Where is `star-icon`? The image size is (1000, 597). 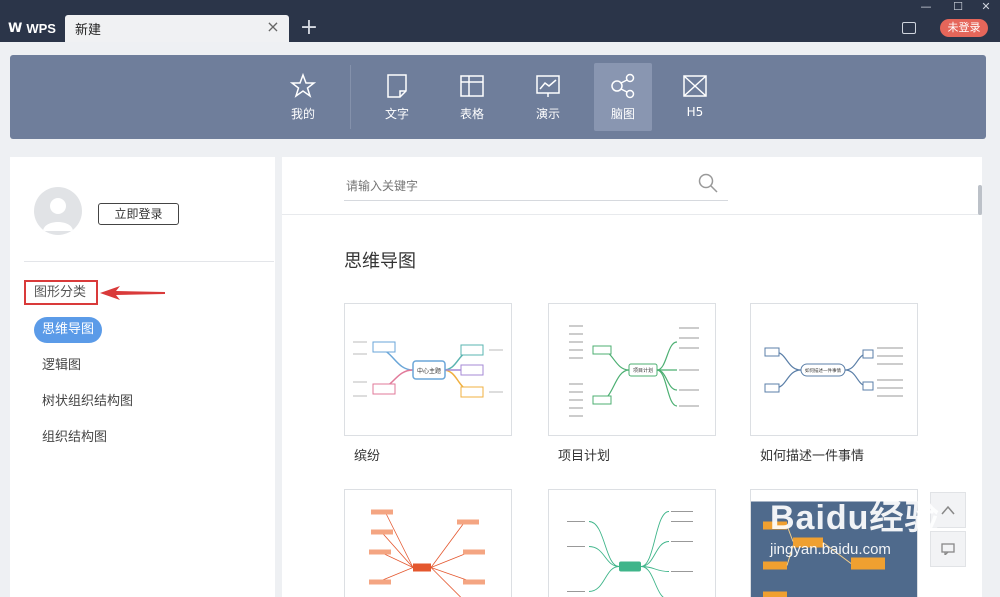
star-icon is located at coordinates (303, 85).